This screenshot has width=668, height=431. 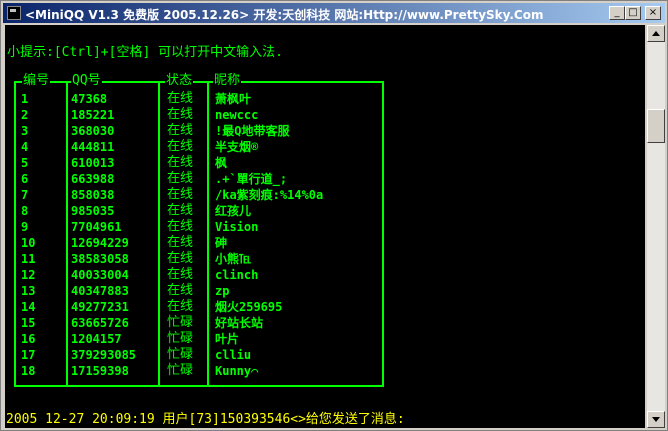 What do you see at coordinates (233, 211) in the screenshot?
I see `row-nick: 红孩儿` at bounding box center [233, 211].